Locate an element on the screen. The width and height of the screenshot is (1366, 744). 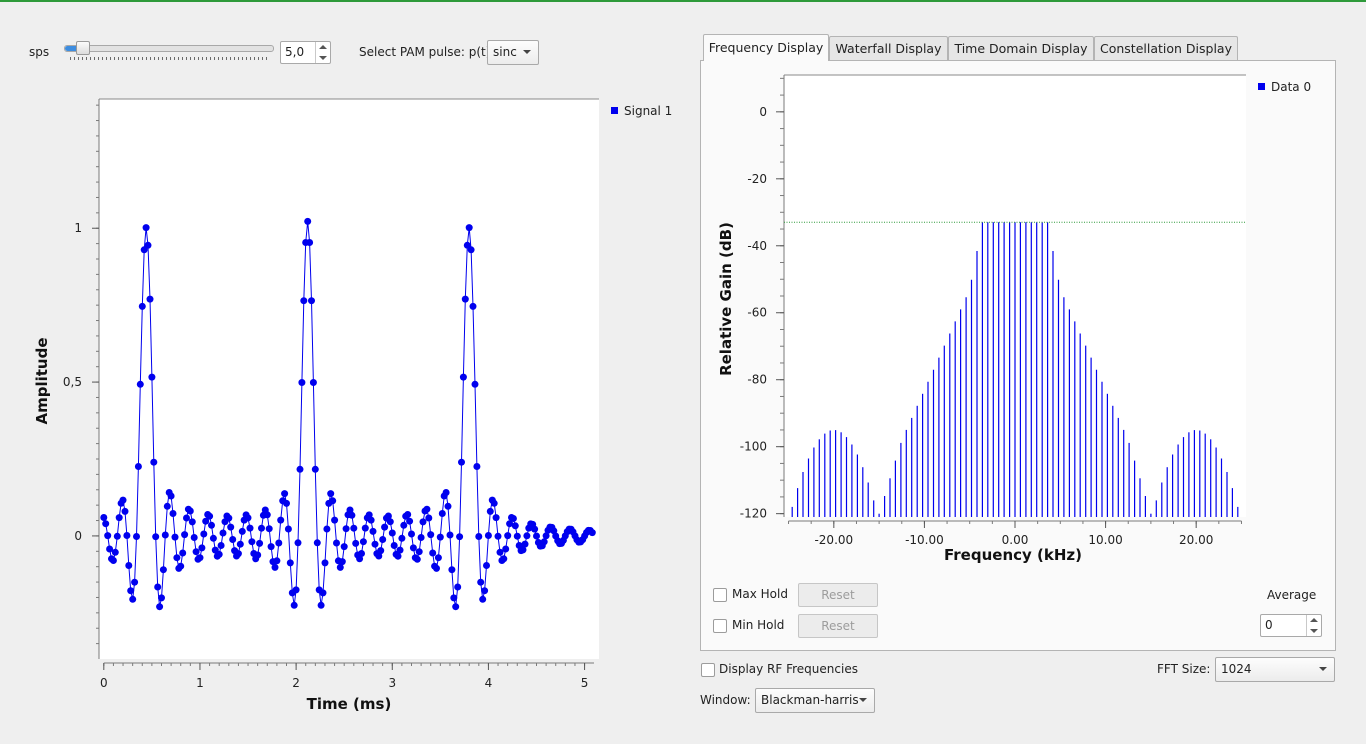
freq-y-tick-label: 0 is located at coordinates (763, 112).